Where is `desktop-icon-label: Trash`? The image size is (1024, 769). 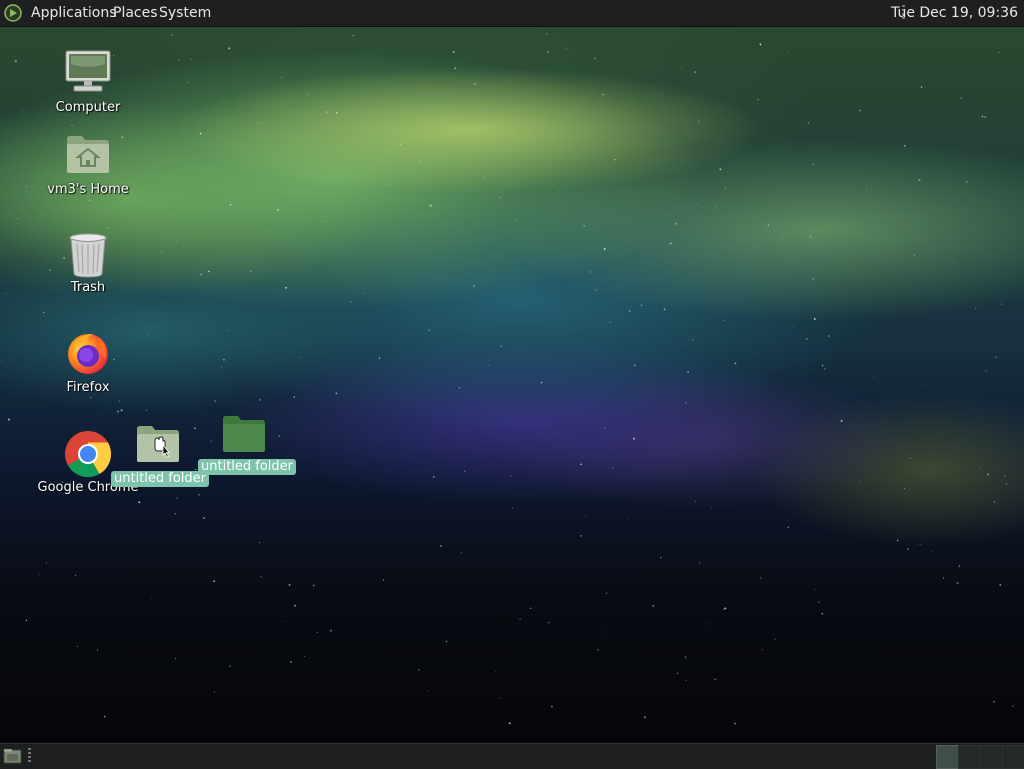
desktop-icon-label: Trash is located at coordinates (88, 287).